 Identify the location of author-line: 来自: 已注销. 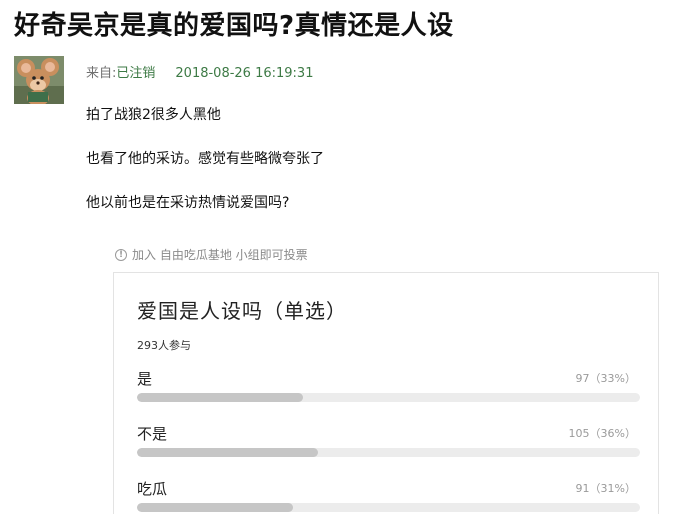
(120, 74).